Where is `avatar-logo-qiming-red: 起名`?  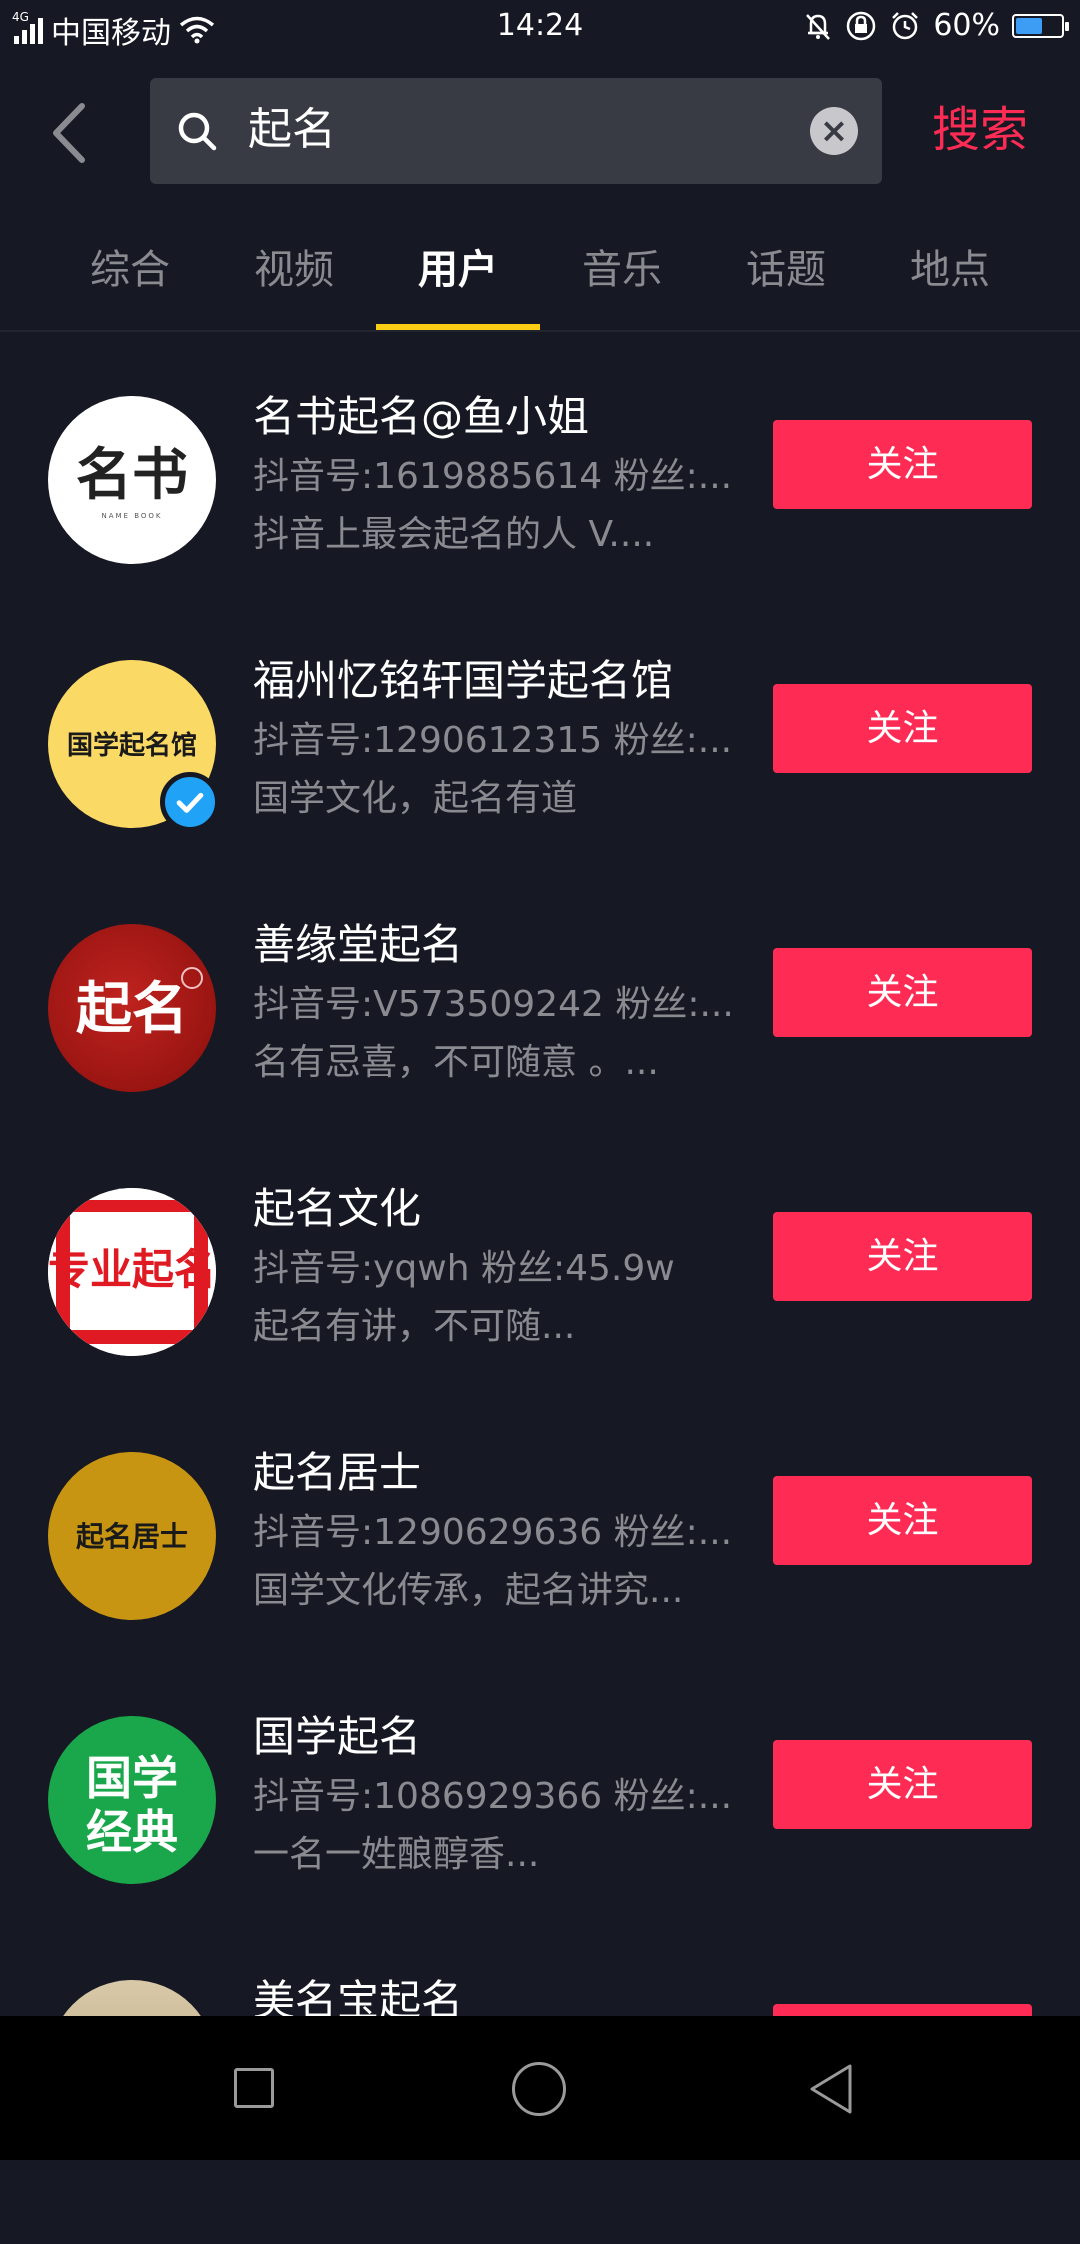 avatar-logo-qiming-red: 起名 is located at coordinates (139, 1004).